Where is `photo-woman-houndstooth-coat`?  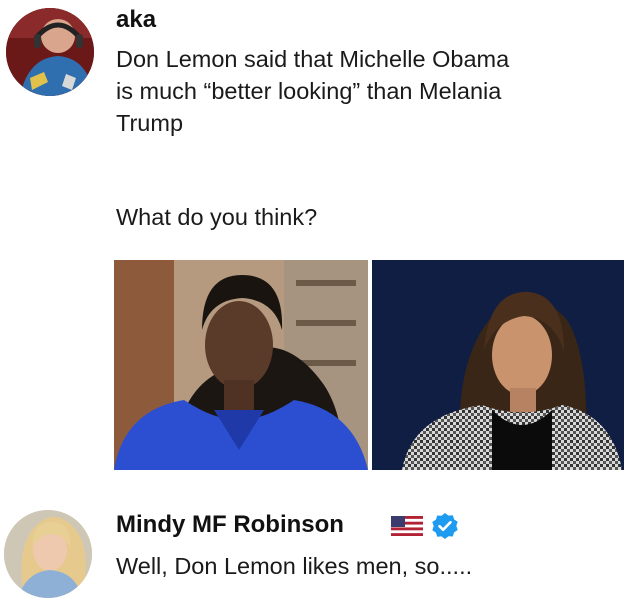 photo-woman-houndstooth-coat is located at coordinates (498, 365).